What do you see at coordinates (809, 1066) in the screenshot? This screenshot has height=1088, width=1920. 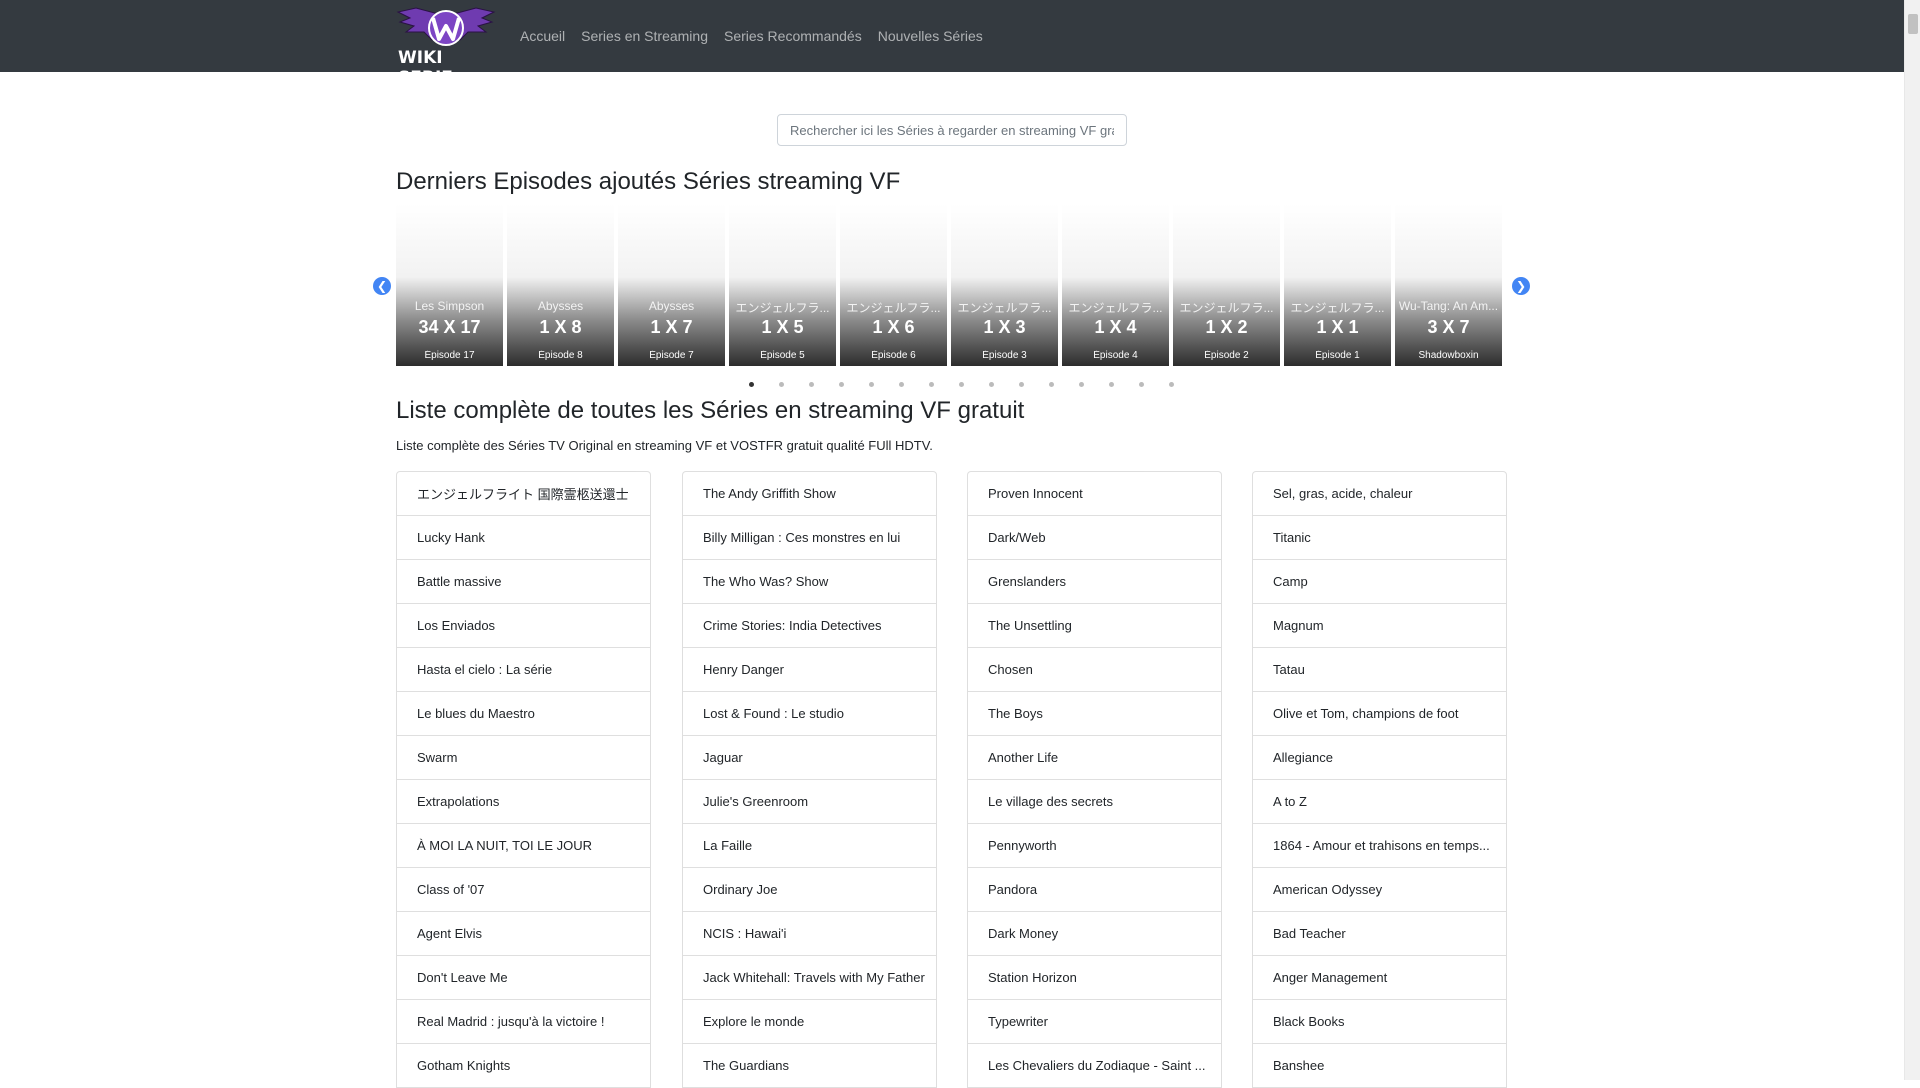 I see `series-list-item: The Guardians` at bounding box center [809, 1066].